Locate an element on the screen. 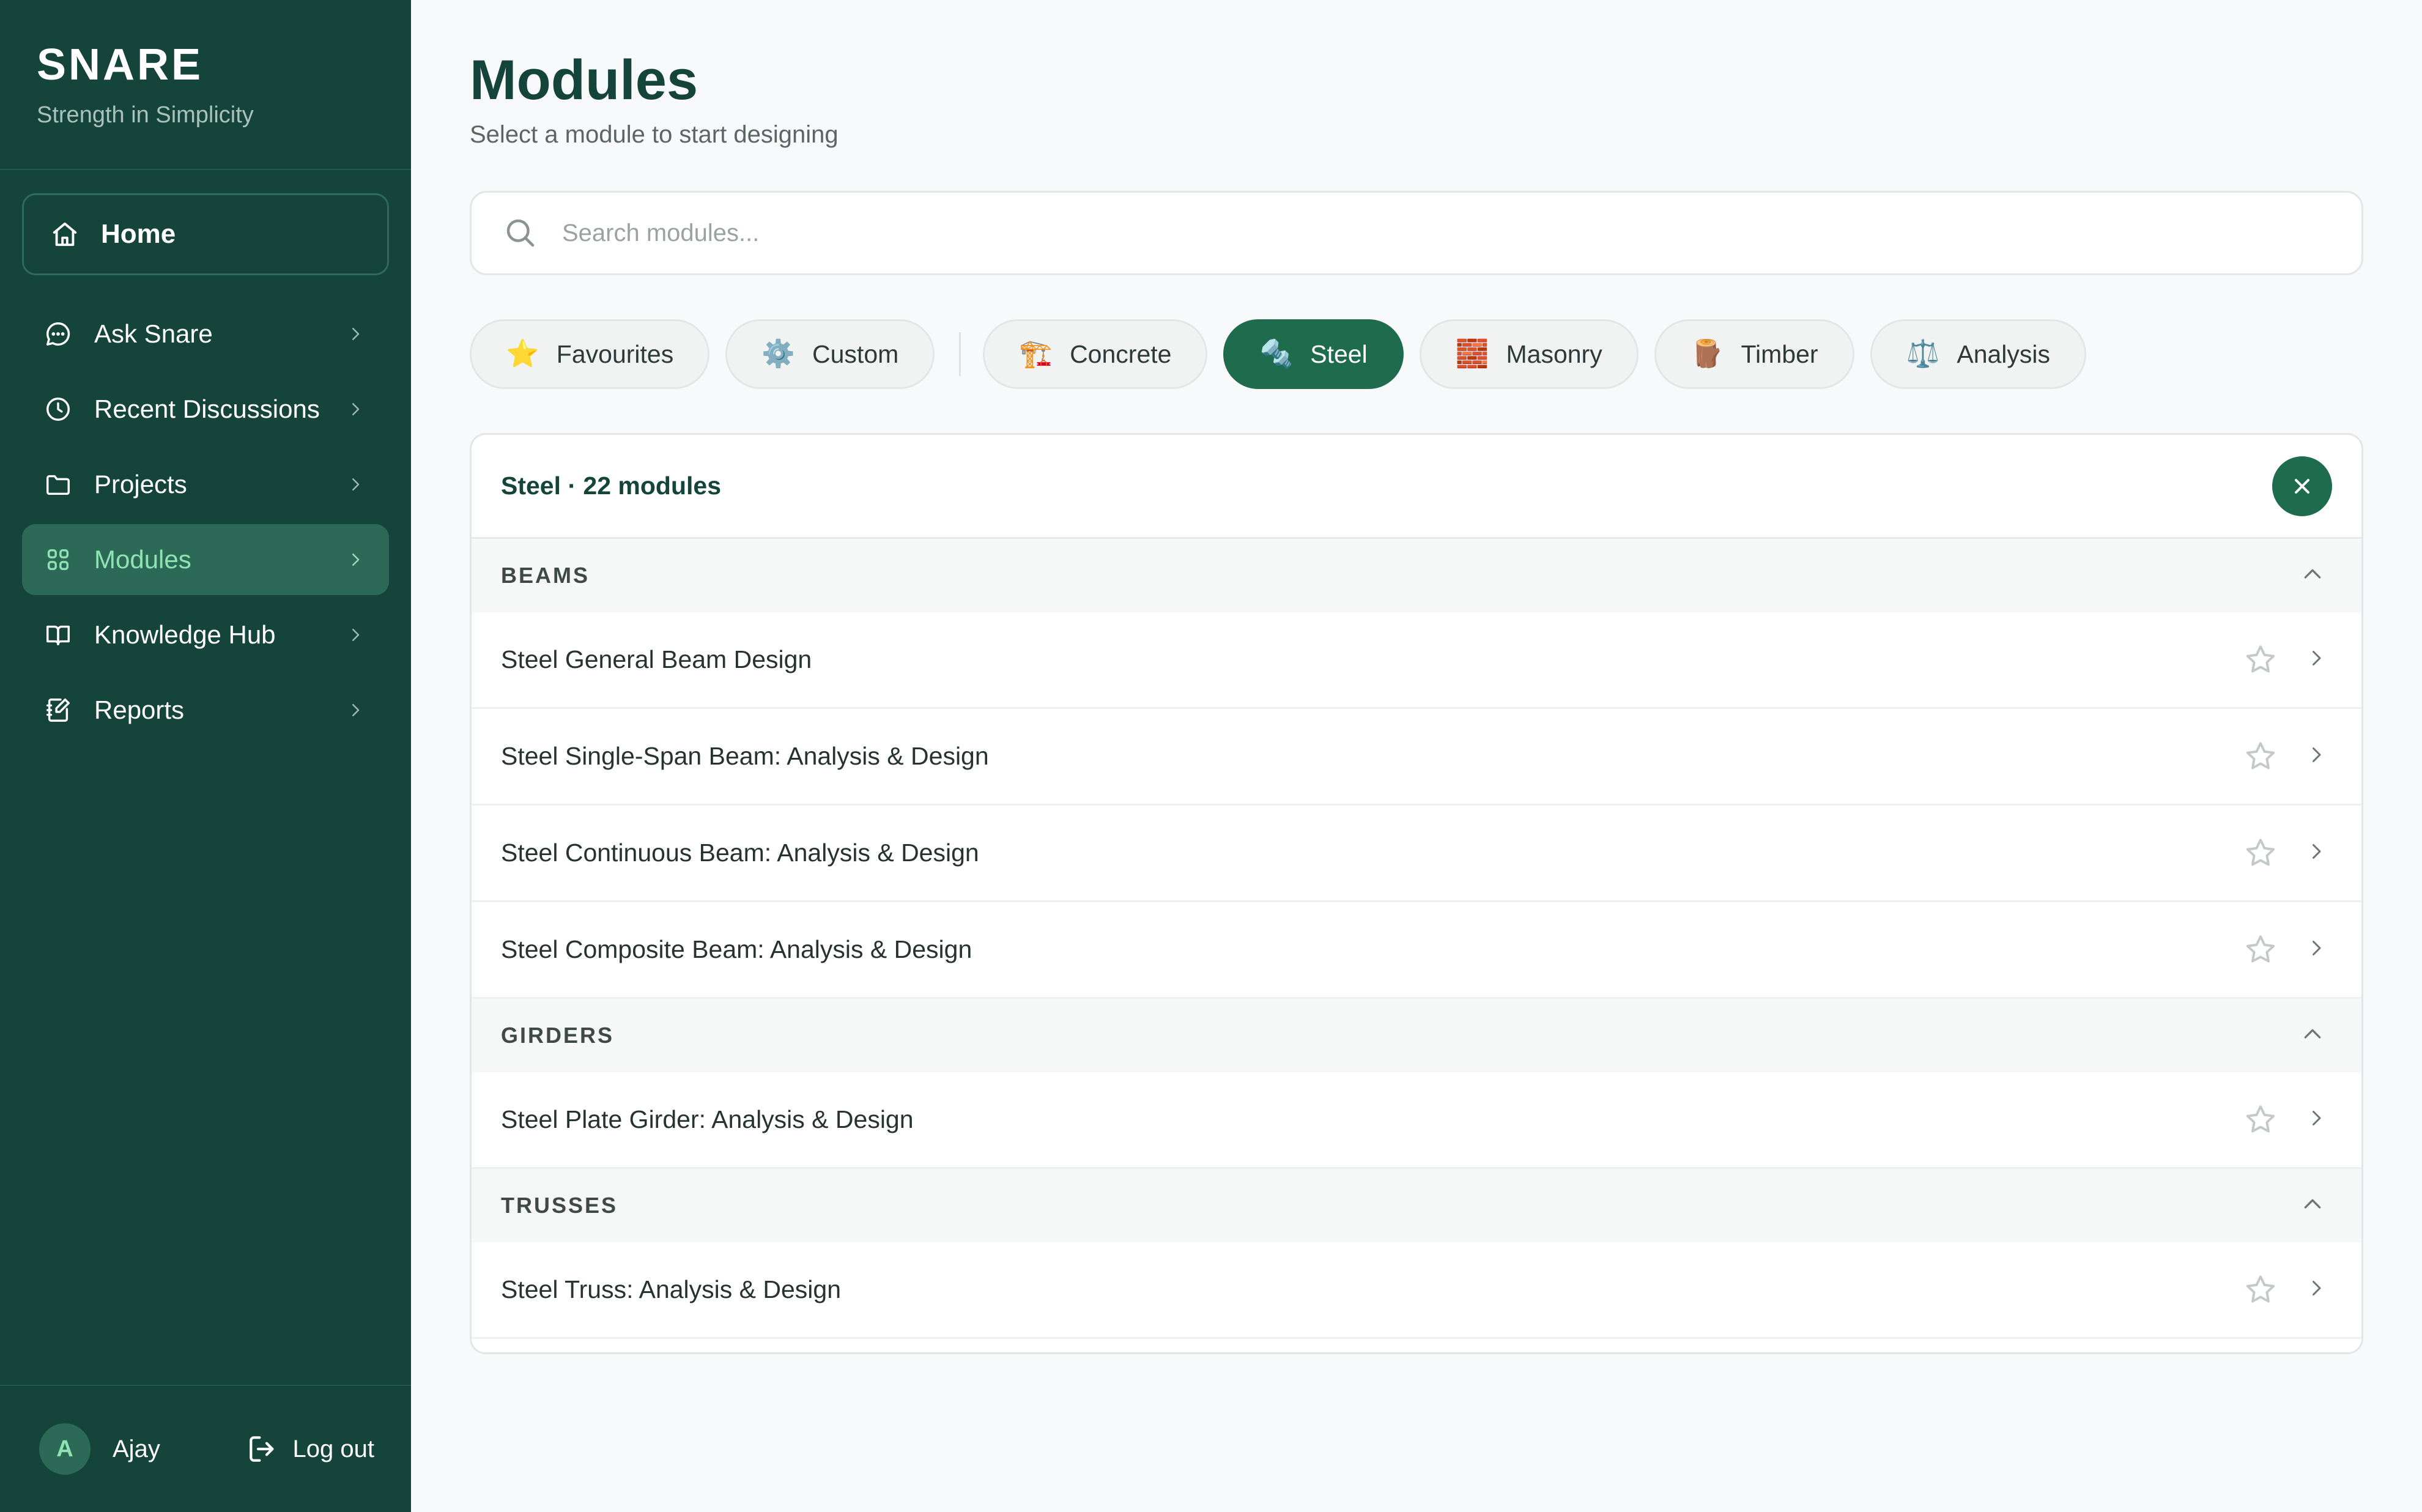 This screenshot has height=1512, width=2422. clock-icon is located at coordinates (58, 409).